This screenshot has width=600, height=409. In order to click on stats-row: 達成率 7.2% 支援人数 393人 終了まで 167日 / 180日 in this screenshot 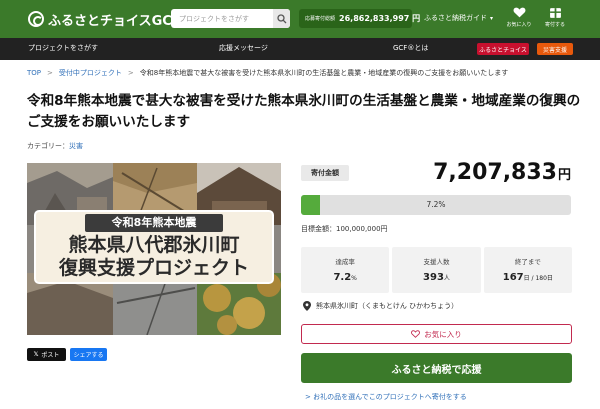, I will do `click(436, 270)`.